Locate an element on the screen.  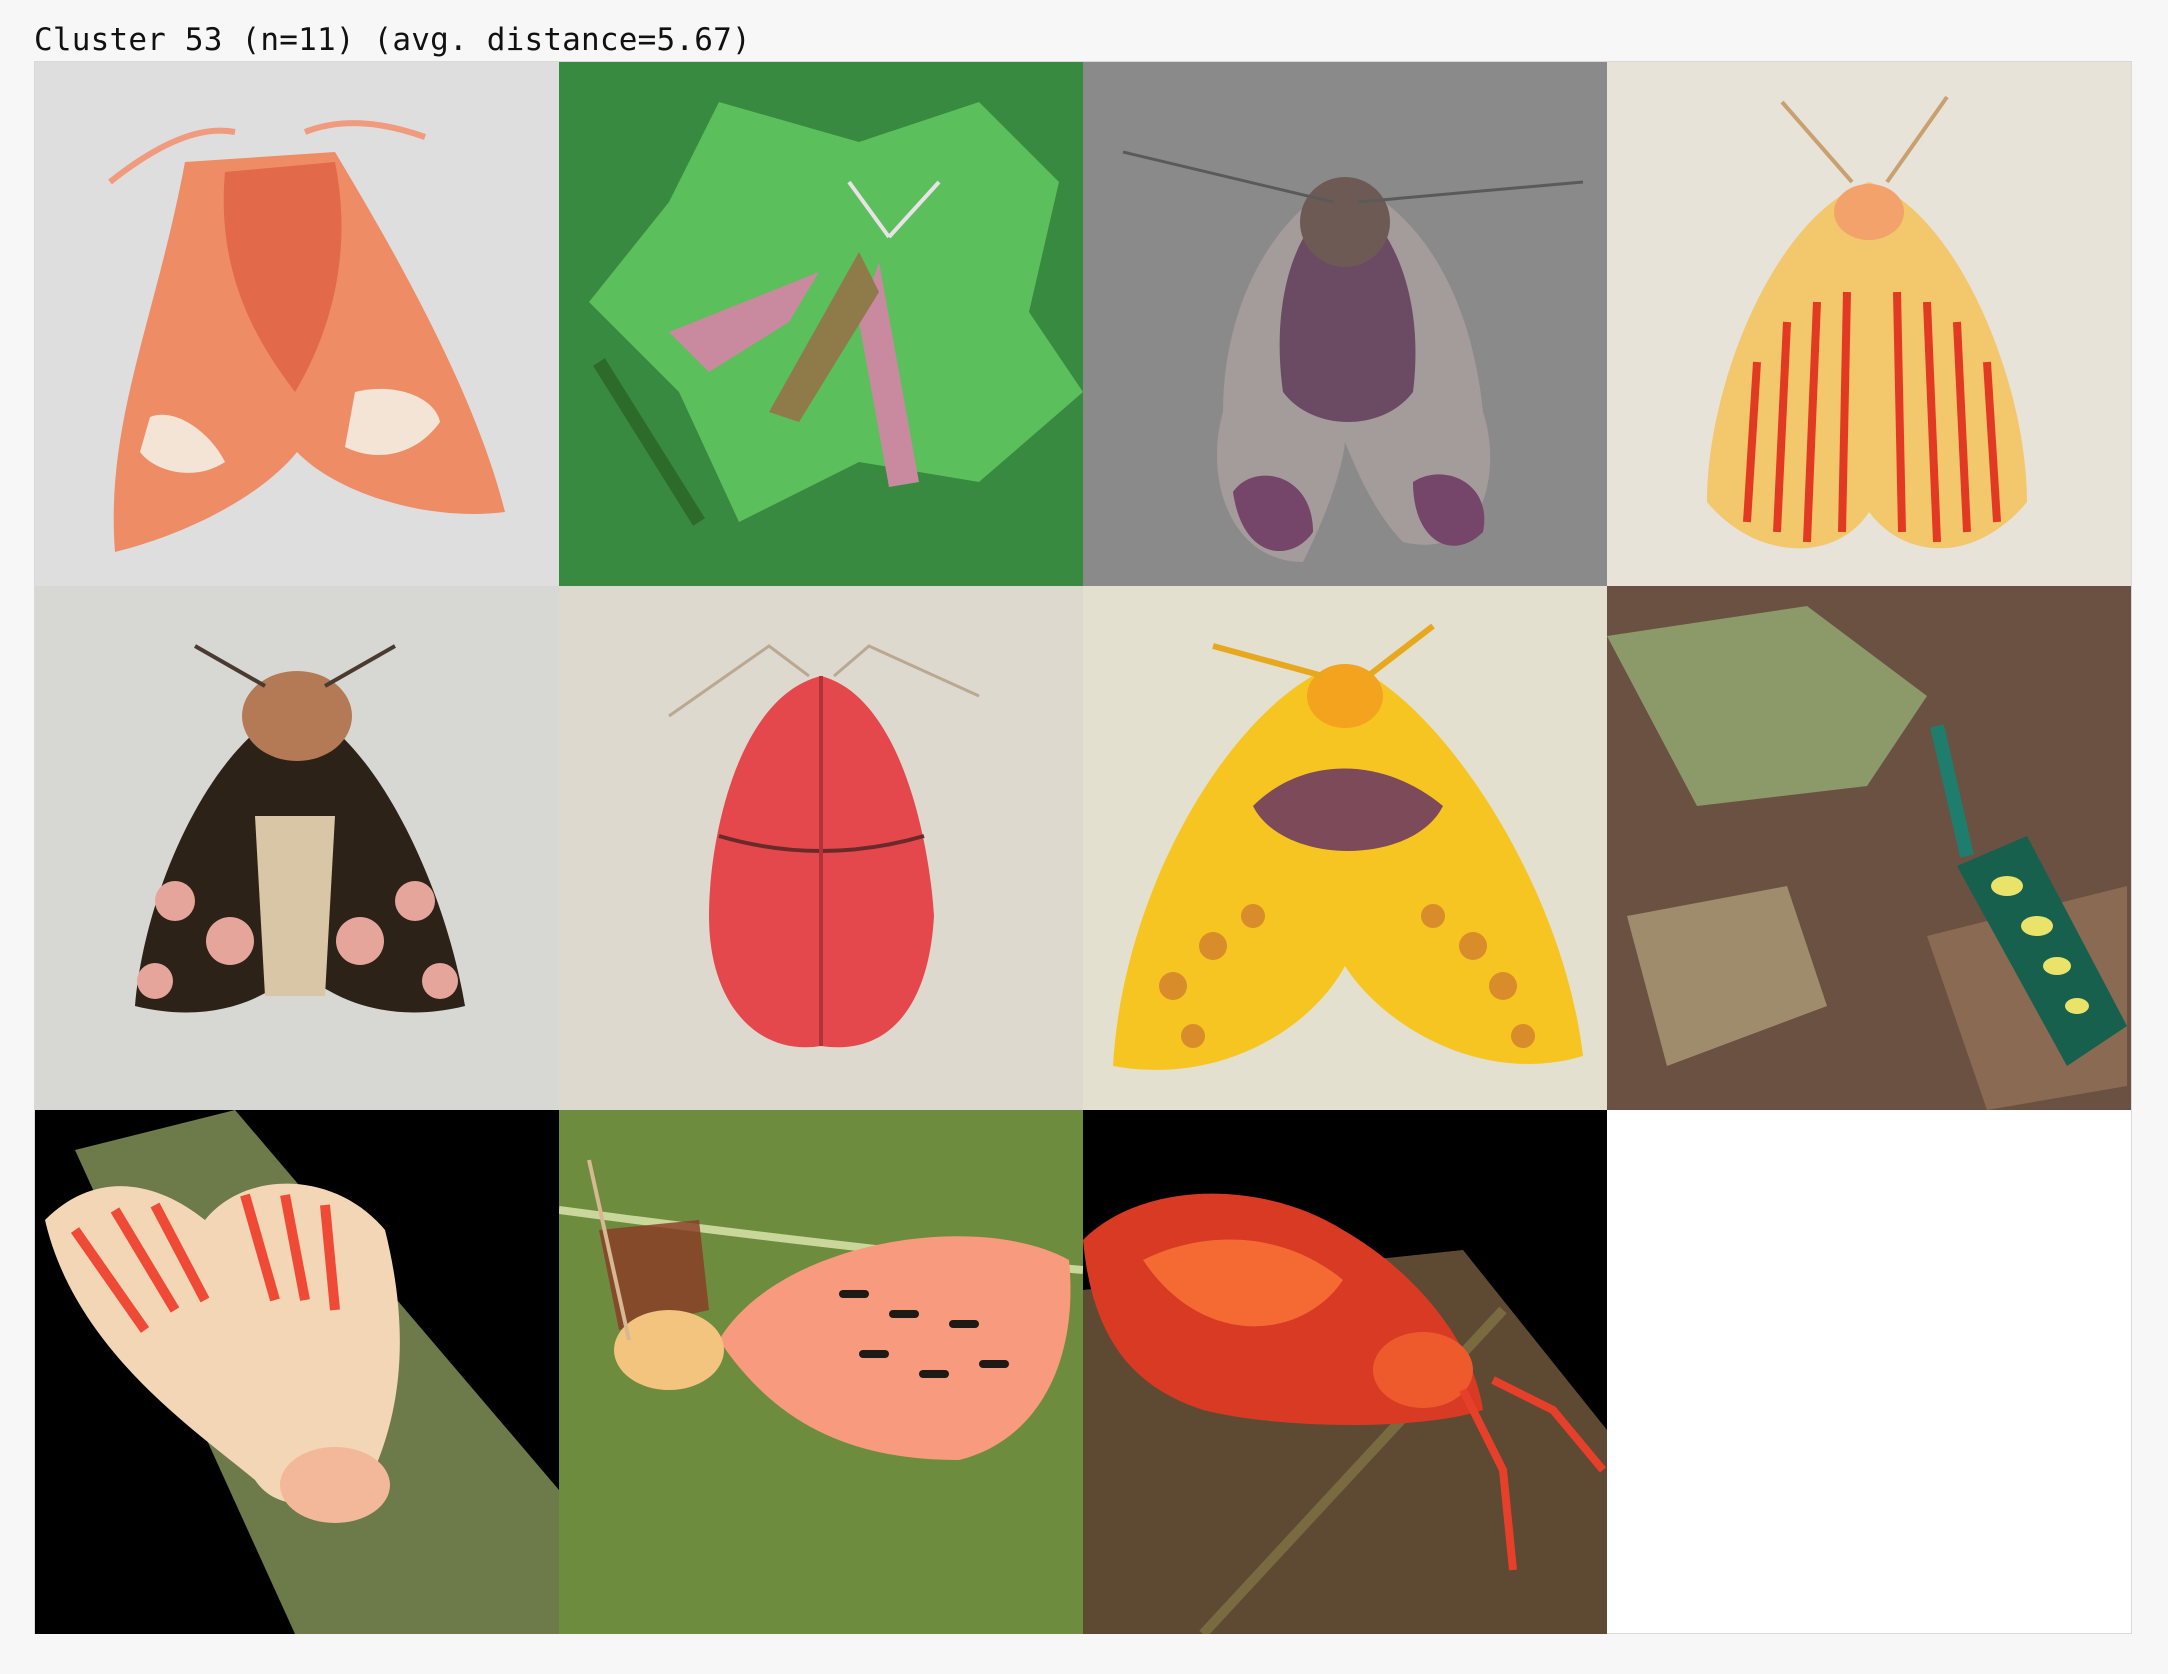
moth-image-9-graphic is located at coordinates (297, 1372).